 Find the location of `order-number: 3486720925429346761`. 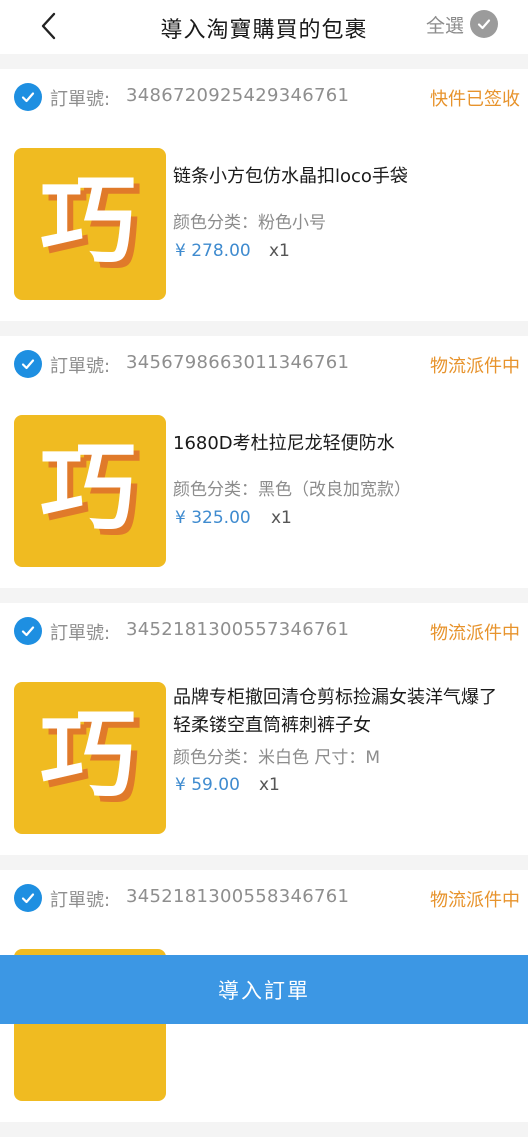

order-number: 3486720925429346761 is located at coordinates (238, 95).